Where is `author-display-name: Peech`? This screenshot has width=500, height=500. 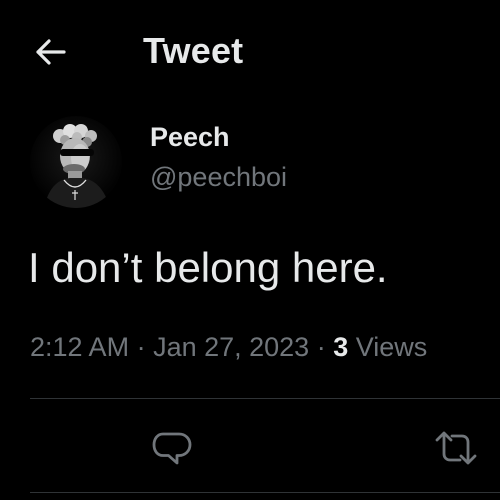
author-display-name: Peech is located at coordinates (190, 137).